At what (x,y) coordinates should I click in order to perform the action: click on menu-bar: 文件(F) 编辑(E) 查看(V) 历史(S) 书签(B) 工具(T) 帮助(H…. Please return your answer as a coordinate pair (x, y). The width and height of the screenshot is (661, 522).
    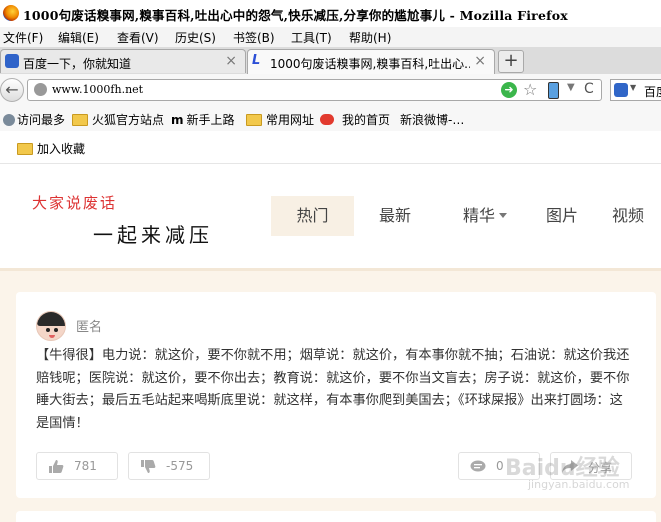
    Looking at the image, I should click on (330, 37).